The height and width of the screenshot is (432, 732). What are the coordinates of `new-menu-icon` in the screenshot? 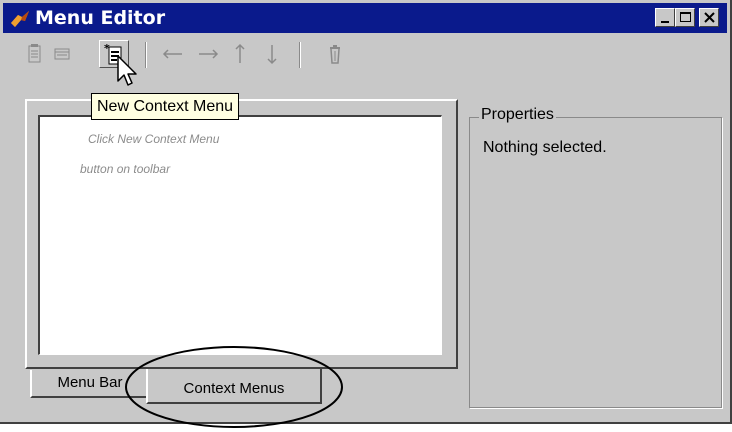 It's located at (34, 53).